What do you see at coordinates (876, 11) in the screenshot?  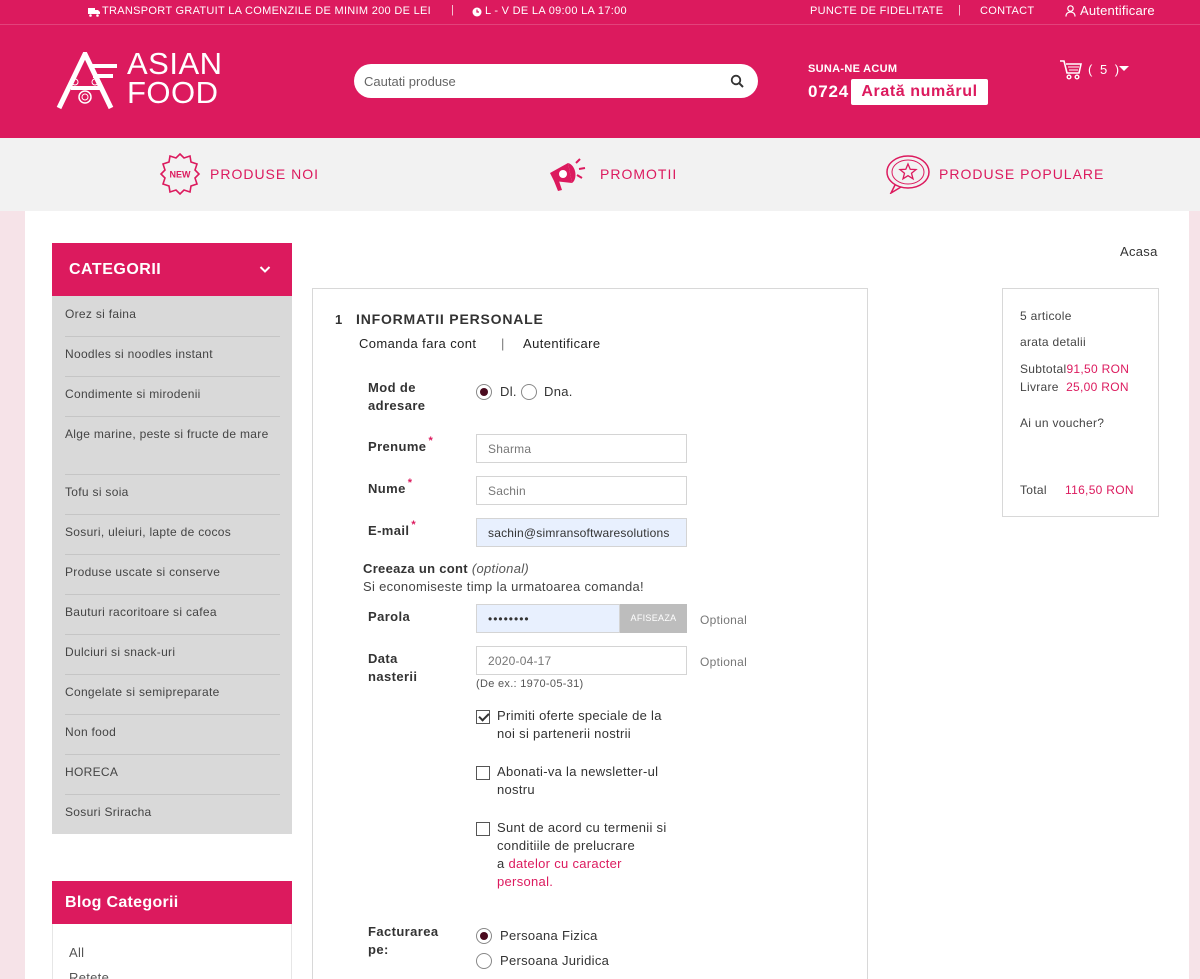 I see `loyalty-points-link: PUNCTE DE FIDELITATE` at bounding box center [876, 11].